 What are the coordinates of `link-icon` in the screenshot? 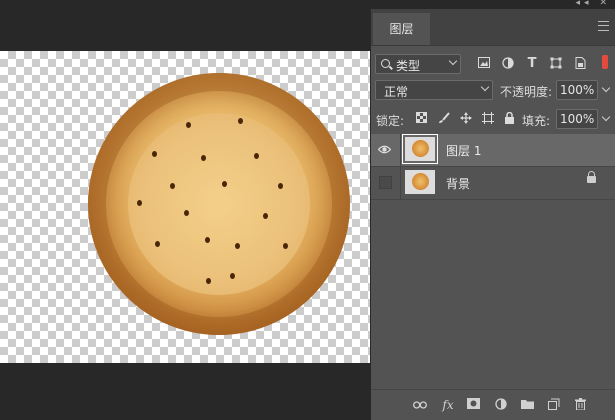 It's located at (420, 405).